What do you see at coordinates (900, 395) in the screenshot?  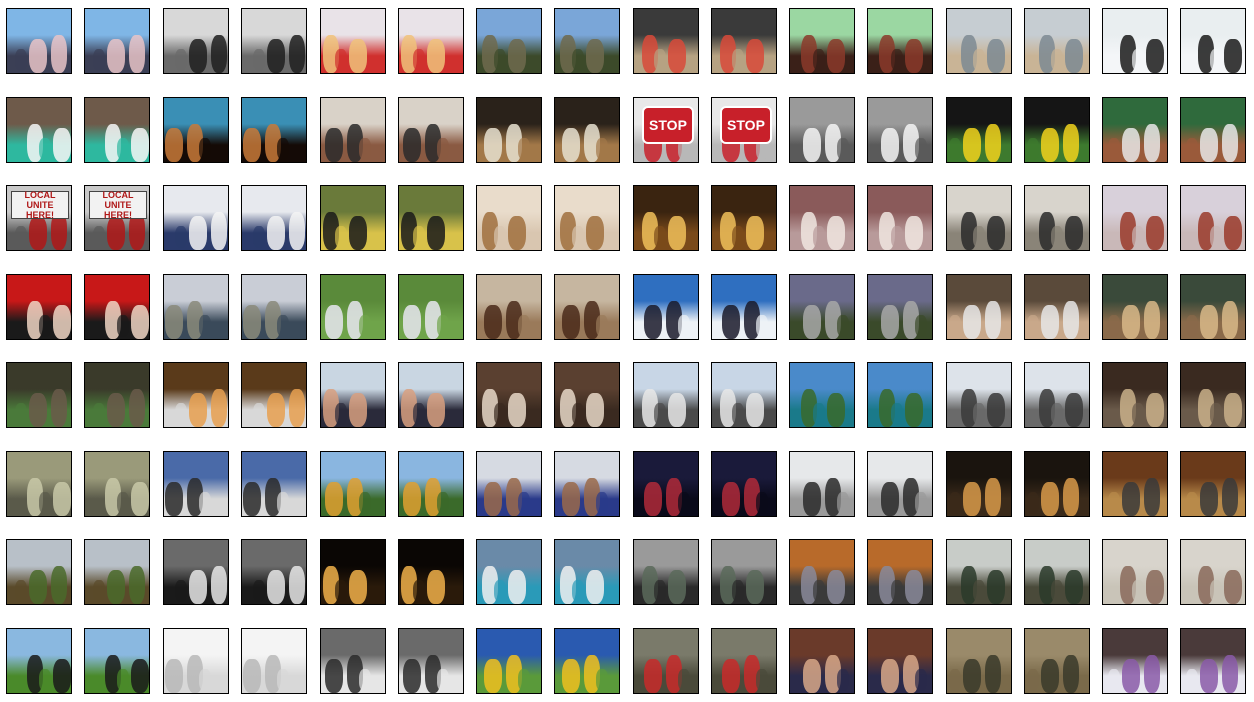 I see `thumbnail-resort-pool-reconstruction` at bounding box center [900, 395].